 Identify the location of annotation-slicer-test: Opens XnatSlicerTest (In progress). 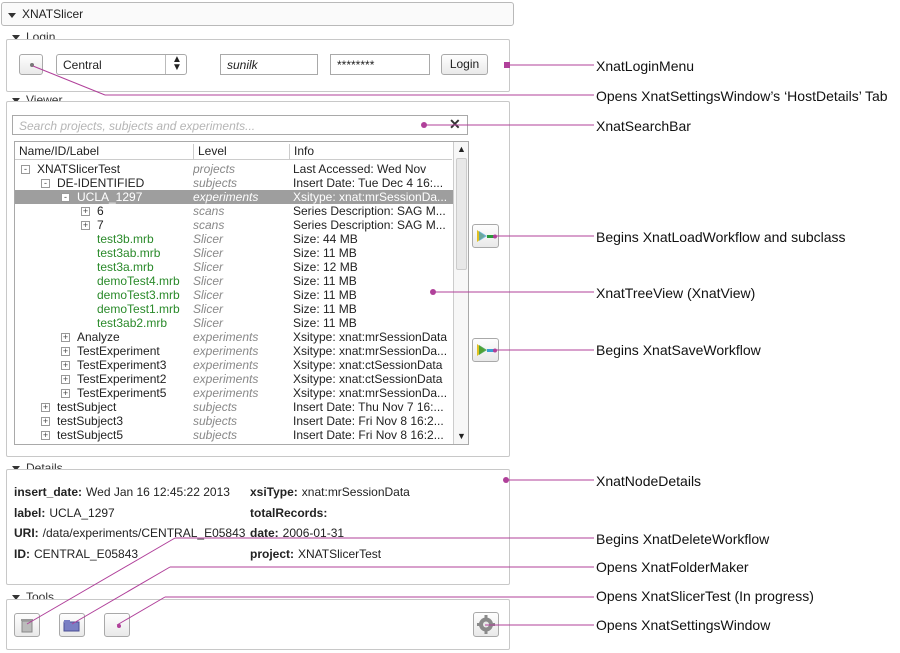
(705, 596).